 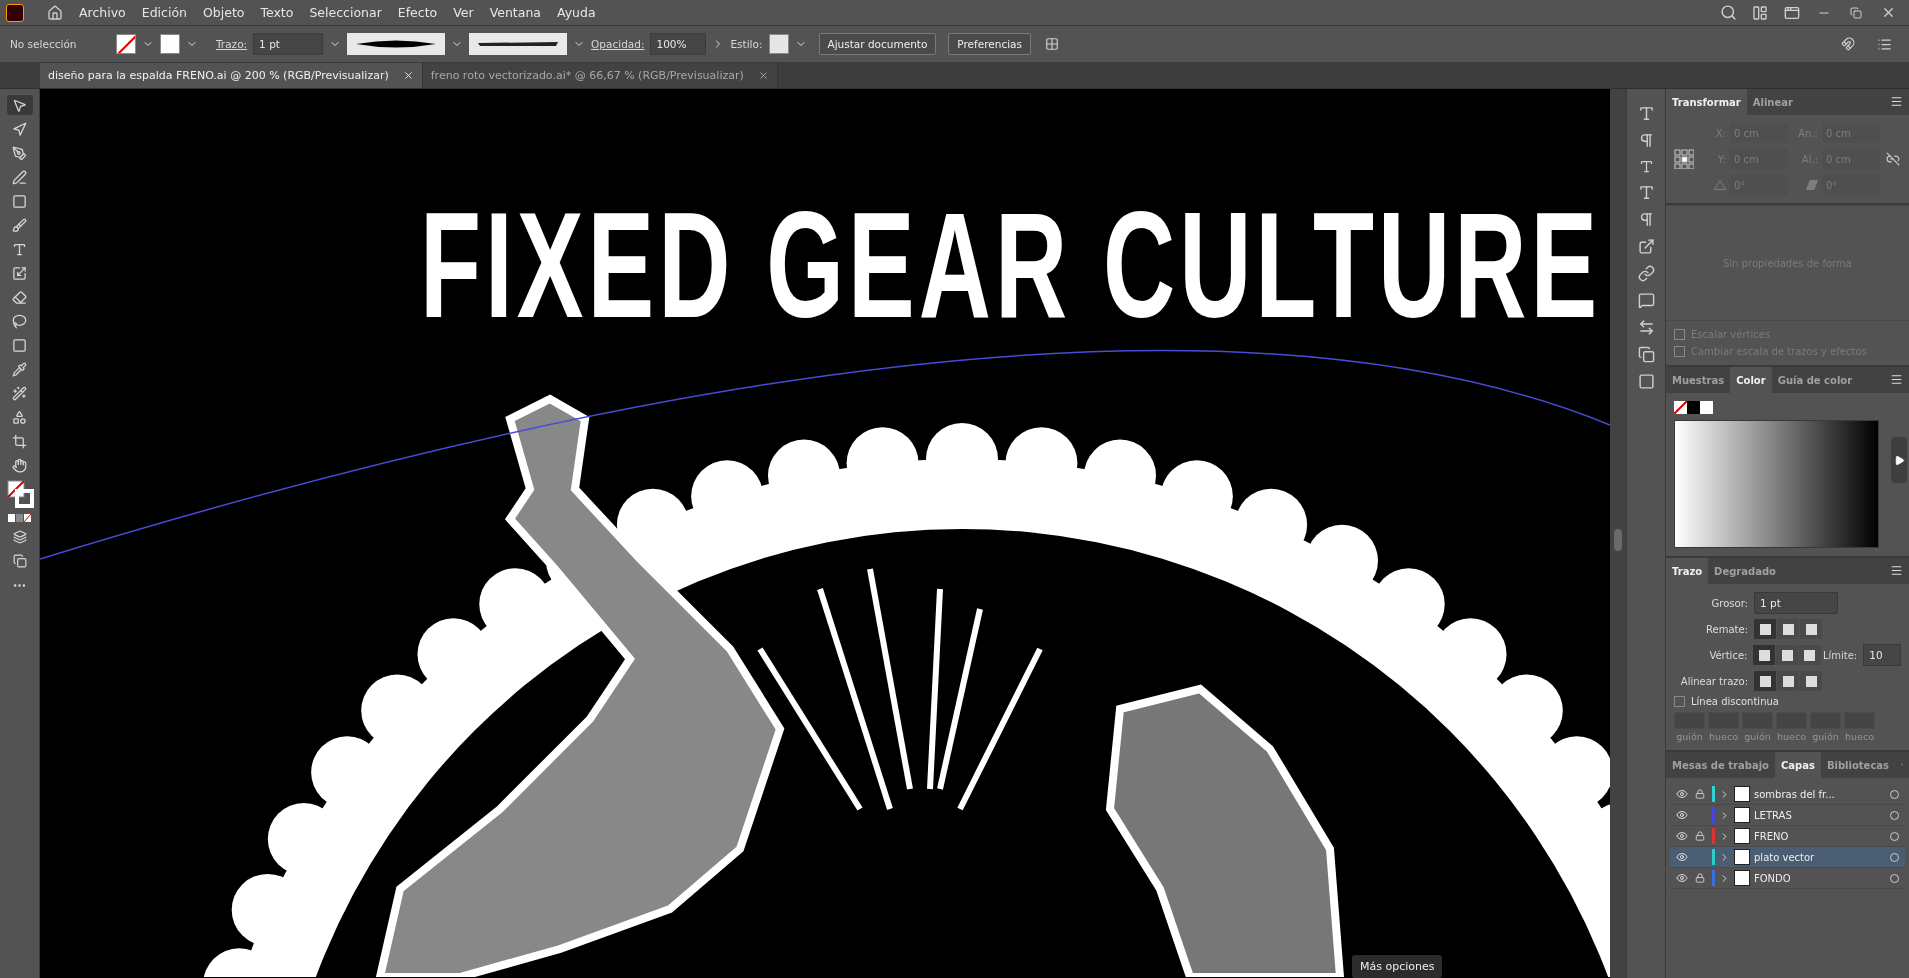 What do you see at coordinates (1728, 655) in the screenshot?
I see `corner-label: Vértice:` at bounding box center [1728, 655].